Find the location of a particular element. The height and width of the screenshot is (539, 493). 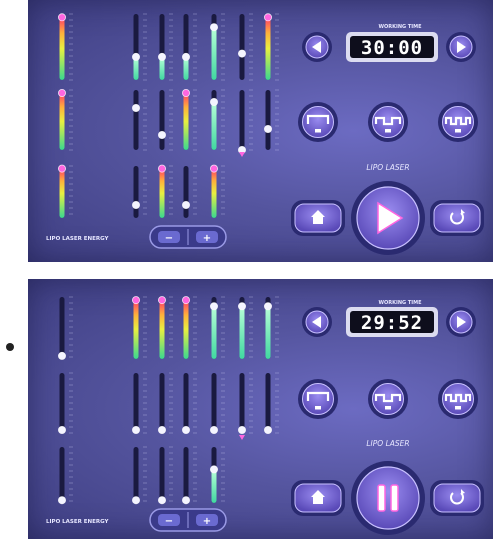

play-button is located at coordinates (388, 218).